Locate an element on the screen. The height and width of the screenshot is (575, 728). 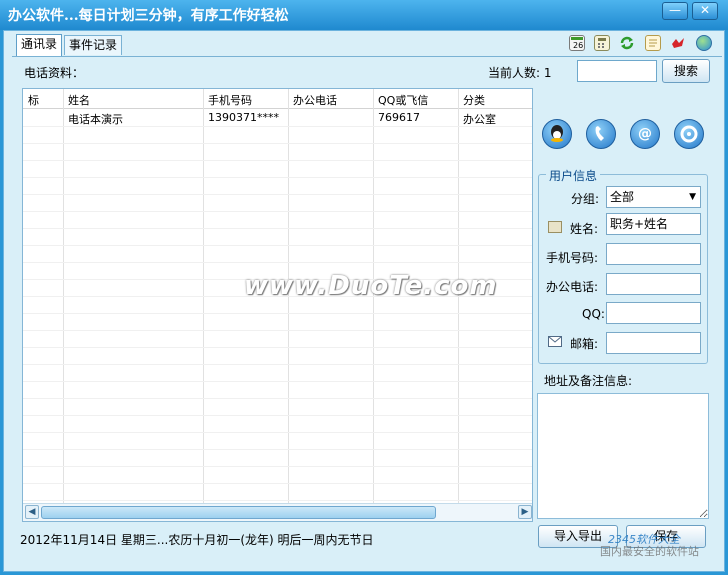
contact-card-icon is located at coordinates (555, 227).